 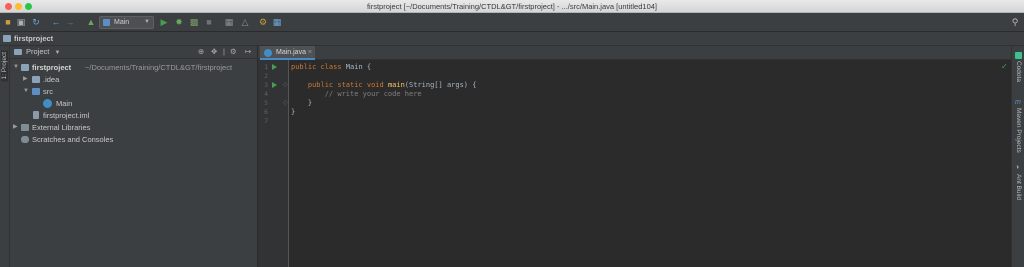 What do you see at coordinates (233, 52) in the screenshot?
I see `gear-icon: ⚙` at bounding box center [233, 52].